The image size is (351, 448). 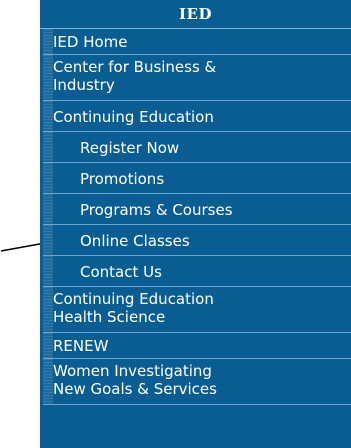 What do you see at coordinates (121, 272) in the screenshot?
I see `nav-item-label: Contact Us` at bounding box center [121, 272].